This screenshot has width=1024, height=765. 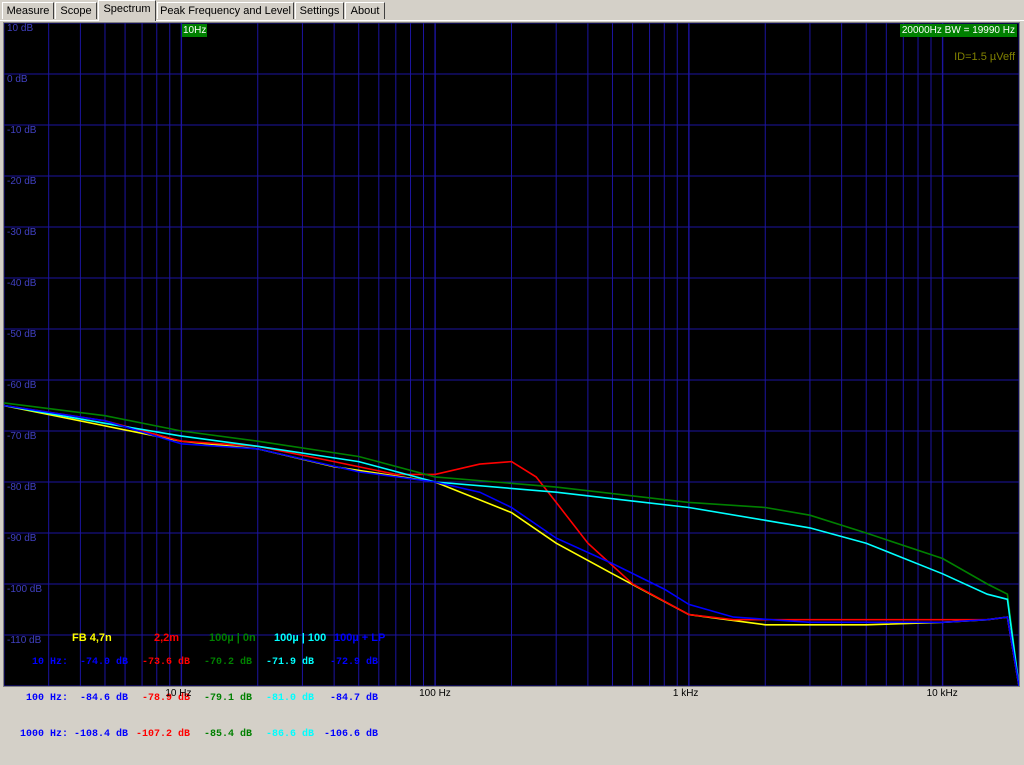 I want to click on row-label: 100 Hz:, so click(x=46, y=698).